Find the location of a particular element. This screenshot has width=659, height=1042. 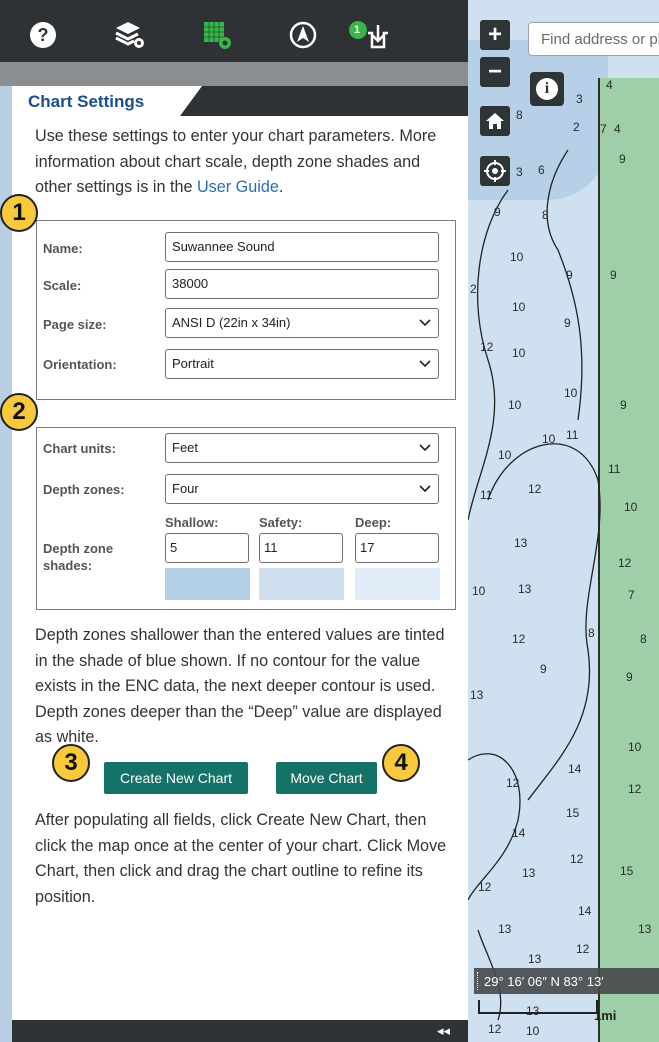

name-label: Name: is located at coordinates (63, 248).